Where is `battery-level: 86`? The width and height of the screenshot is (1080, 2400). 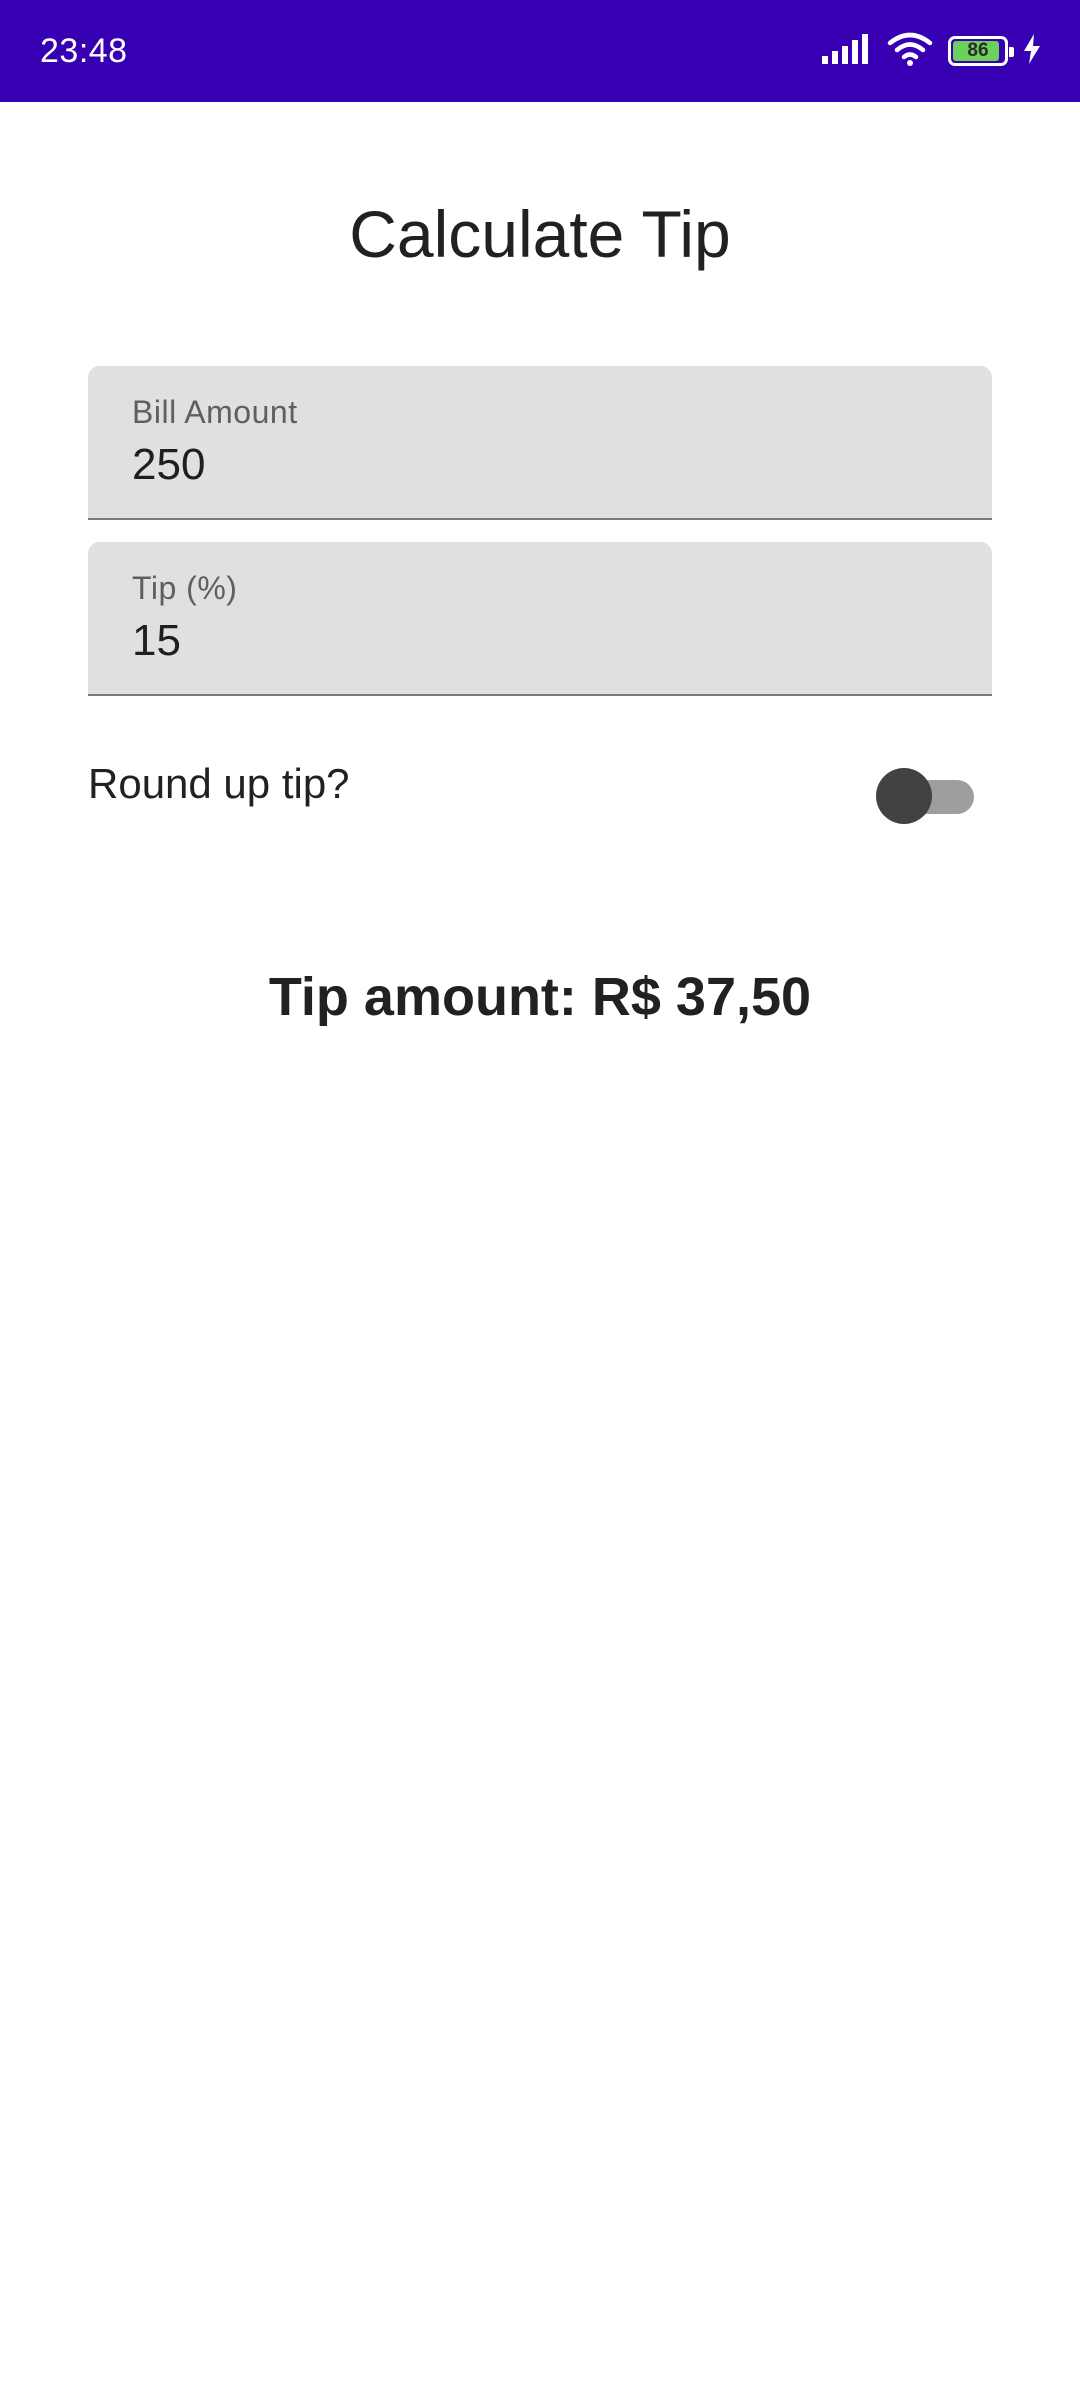 battery-level: 86 is located at coordinates (978, 50).